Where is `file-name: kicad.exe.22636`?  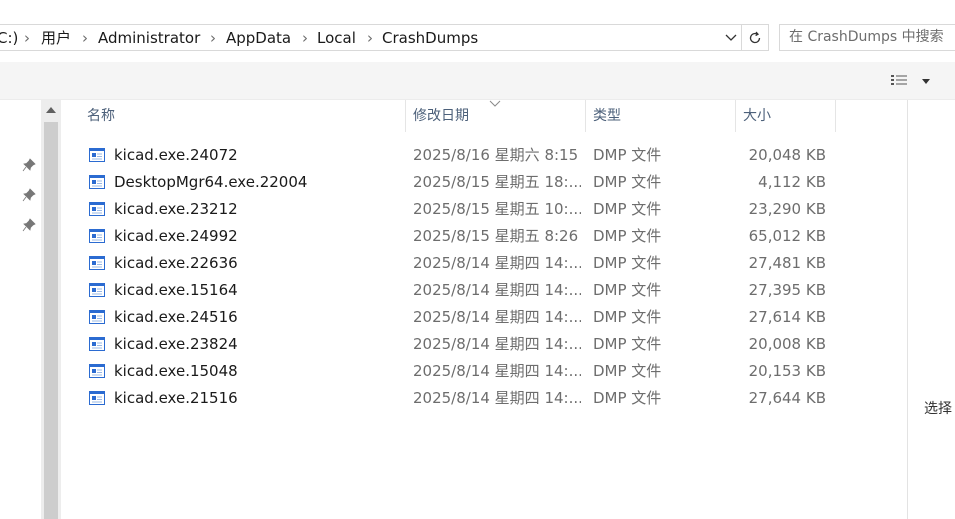 file-name: kicad.exe.22636 is located at coordinates (176, 263).